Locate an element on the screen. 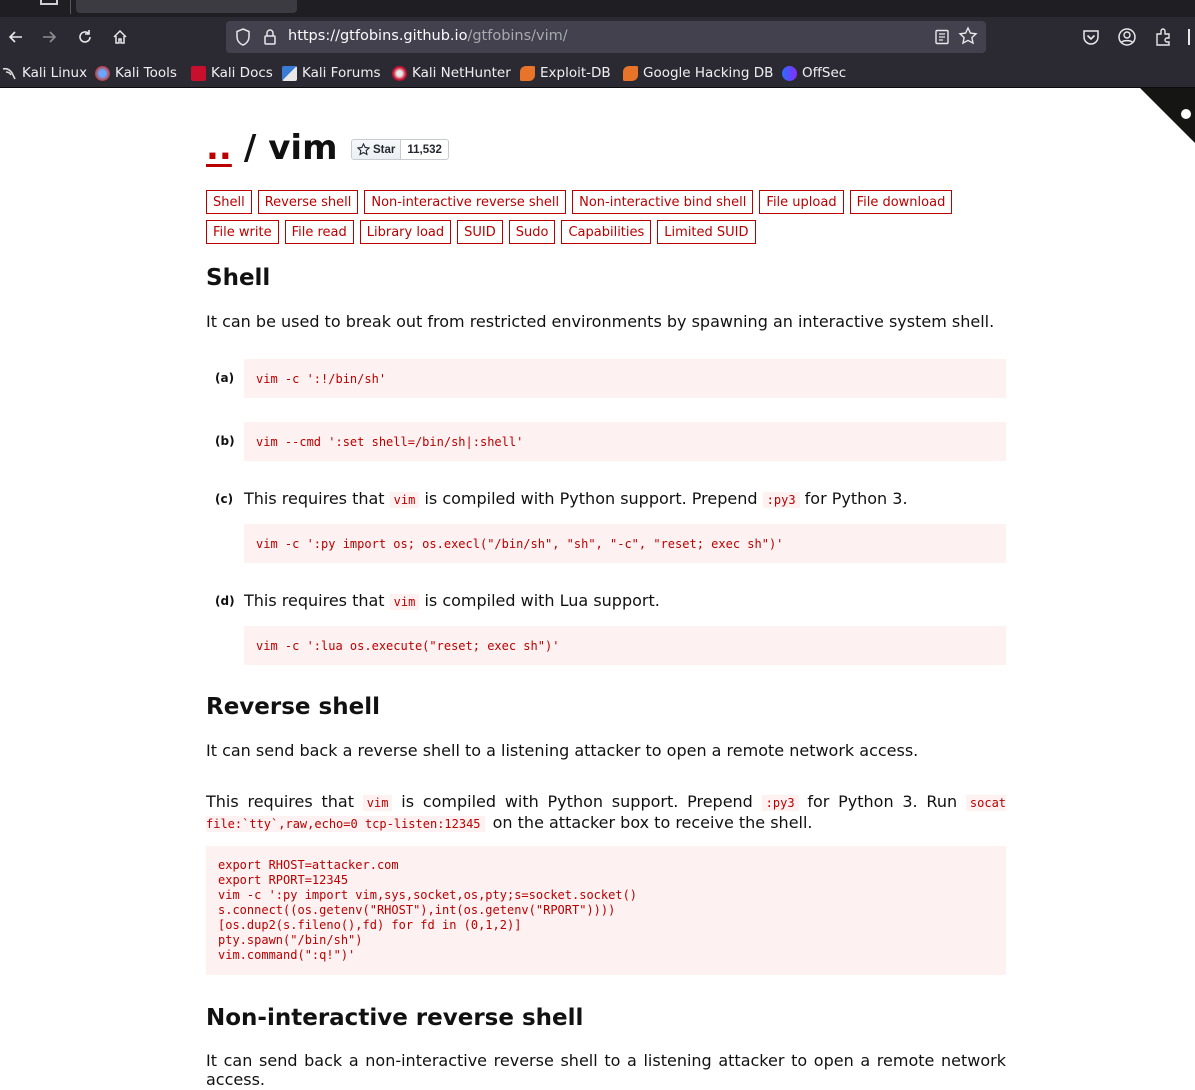  account-icon is located at coordinates (1127, 37).